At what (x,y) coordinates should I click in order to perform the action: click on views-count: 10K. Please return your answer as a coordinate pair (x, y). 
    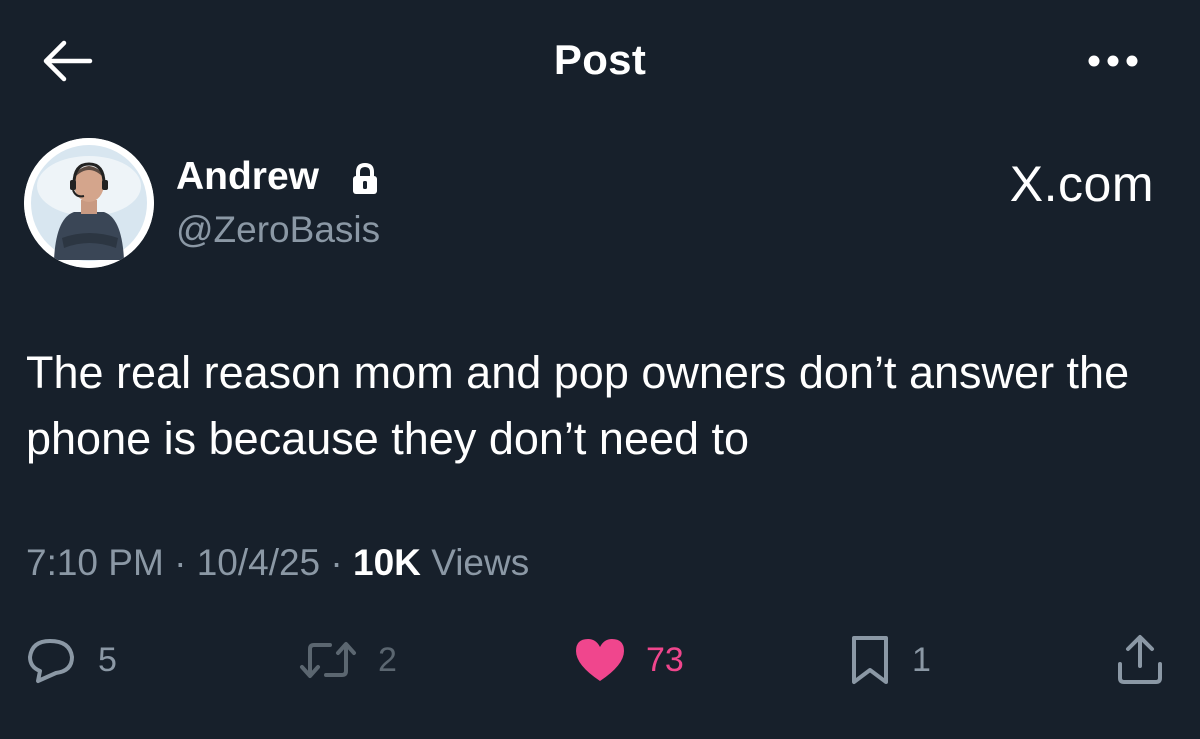
    Looking at the image, I should click on (387, 562).